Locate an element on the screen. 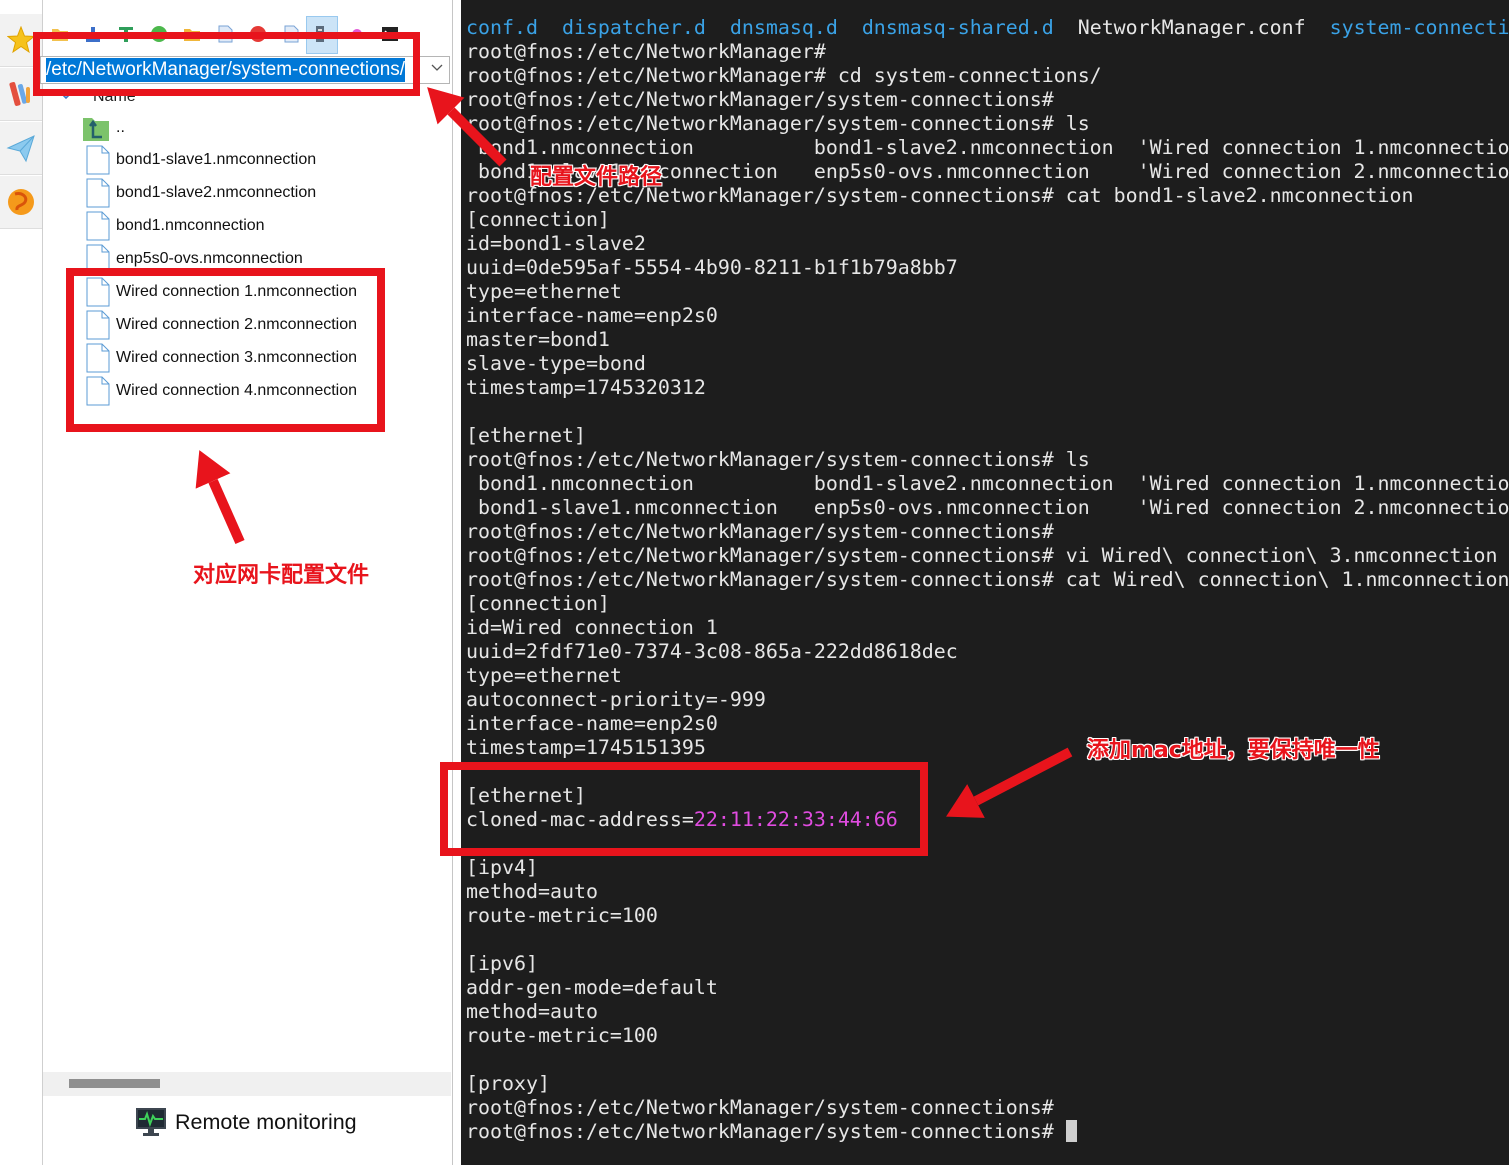 The width and height of the screenshot is (1509, 1165). send-icon is located at coordinates (21, 148).